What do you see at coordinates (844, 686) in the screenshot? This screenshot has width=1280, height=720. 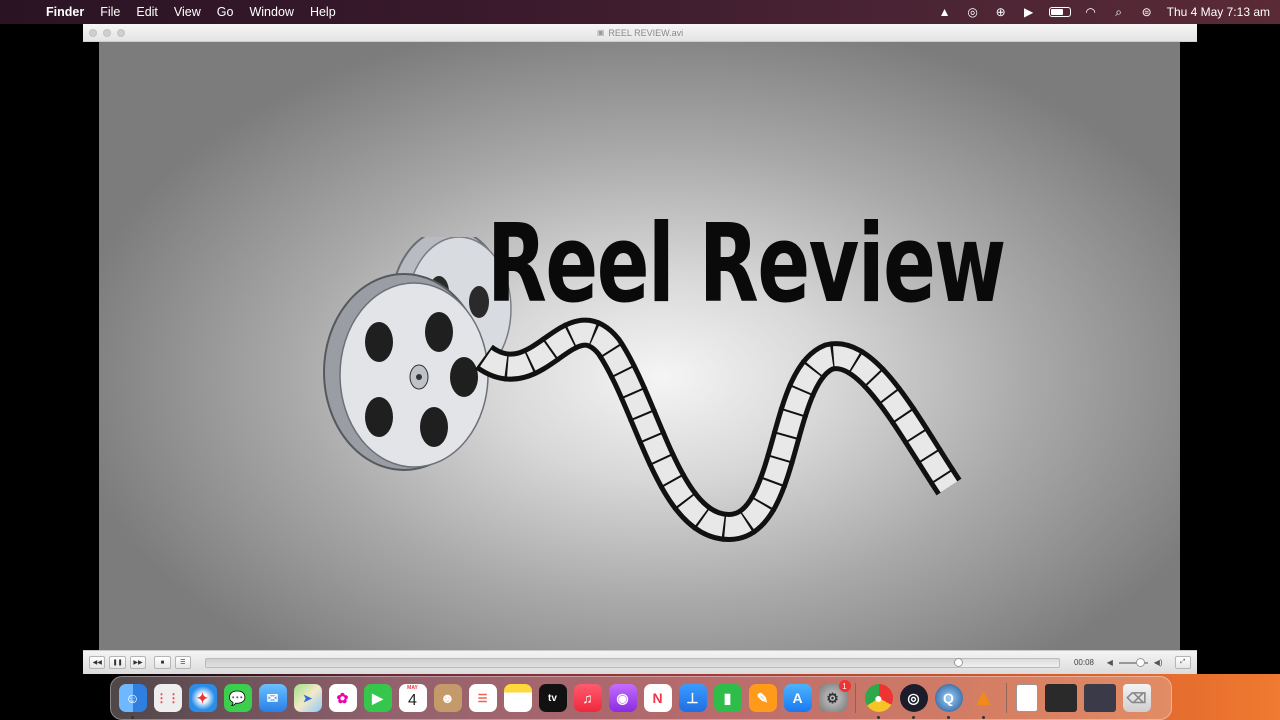 I see `settings-badge: 1` at bounding box center [844, 686].